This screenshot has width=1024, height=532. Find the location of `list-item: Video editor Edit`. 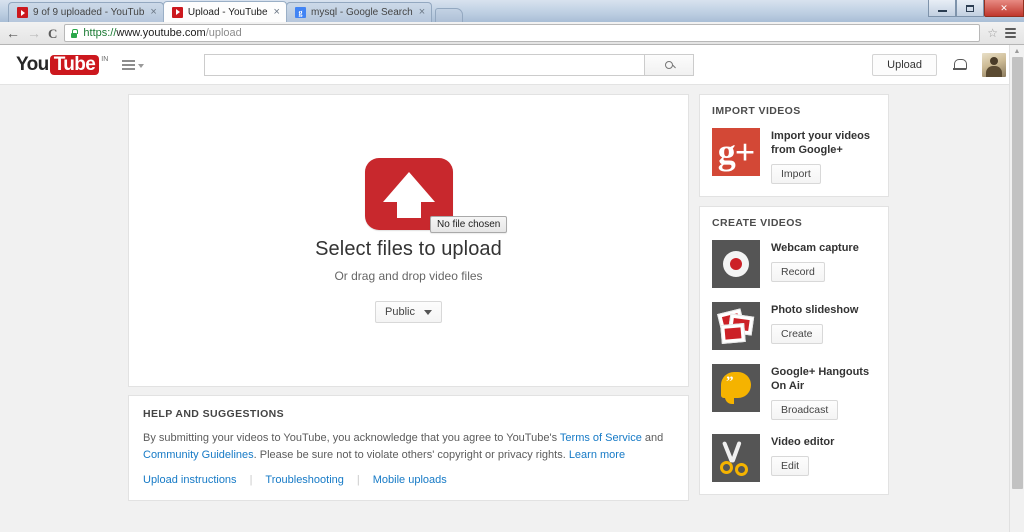

list-item: Video editor Edit is located at coordinates (794, 458).